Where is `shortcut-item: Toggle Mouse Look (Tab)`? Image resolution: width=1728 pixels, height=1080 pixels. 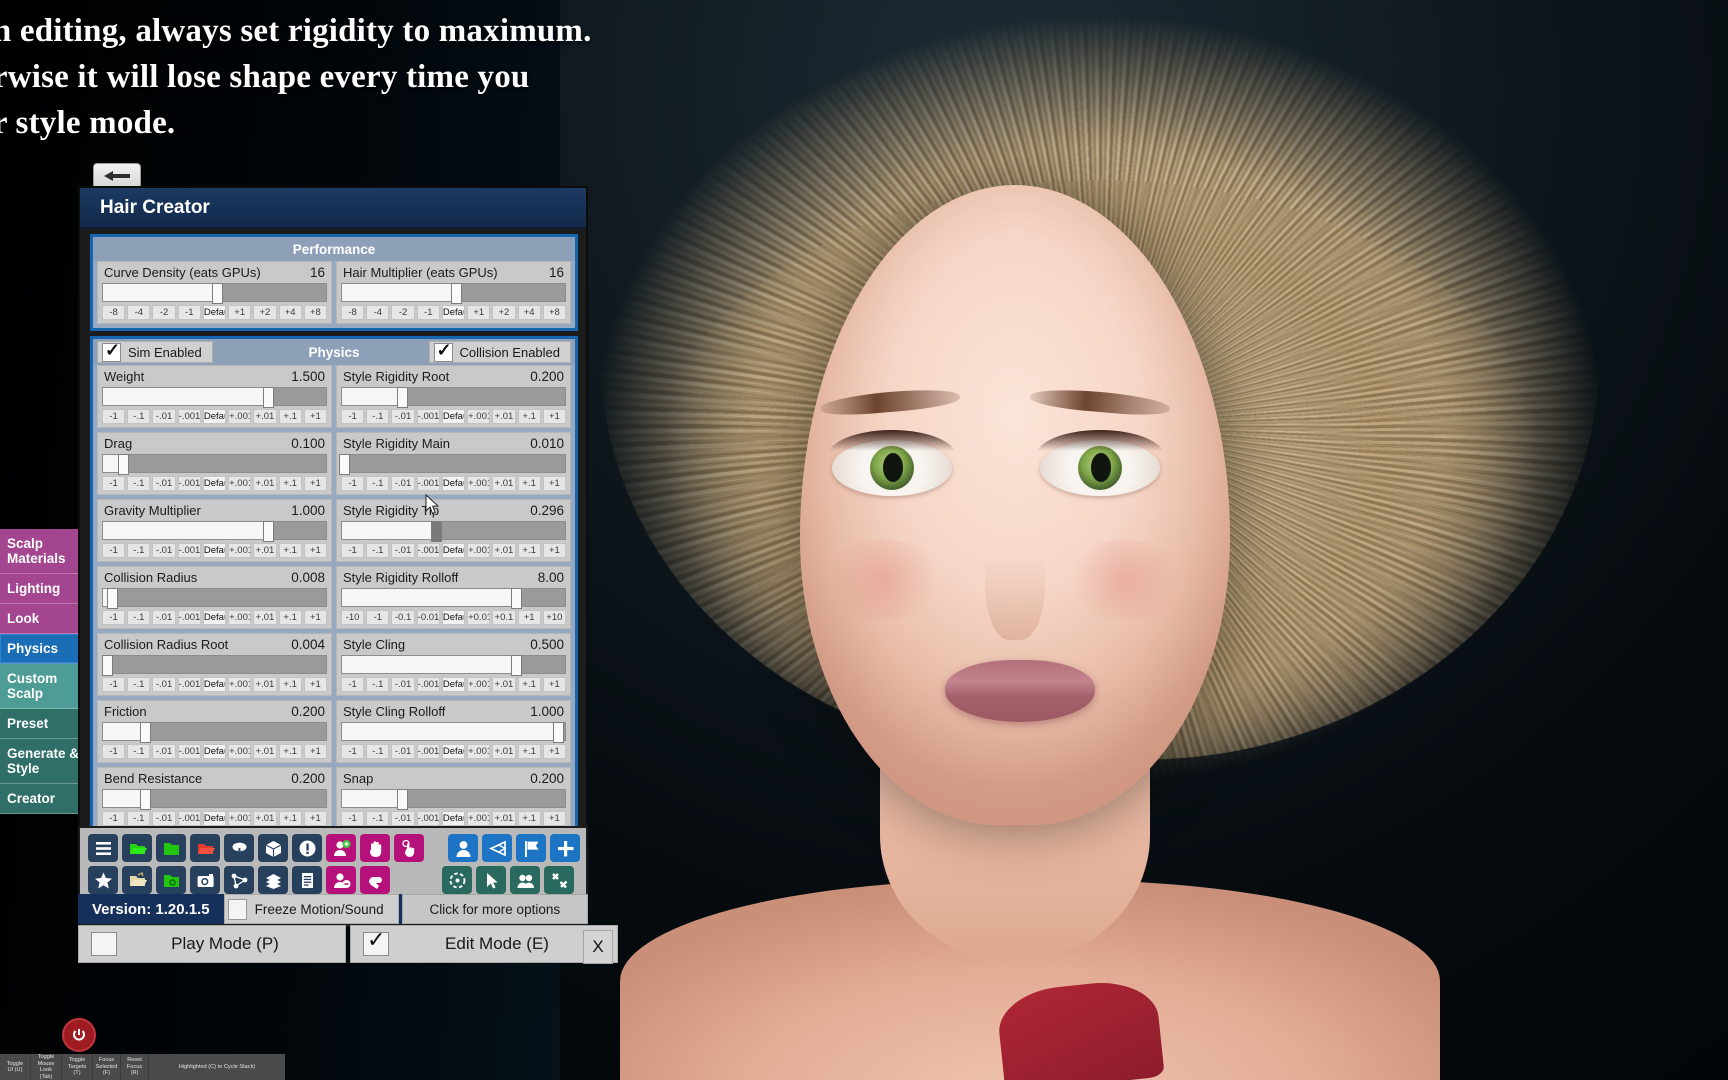
shortcut-item: Toggle Mouse Look (Tab) is located at coordinates (46, 1067).